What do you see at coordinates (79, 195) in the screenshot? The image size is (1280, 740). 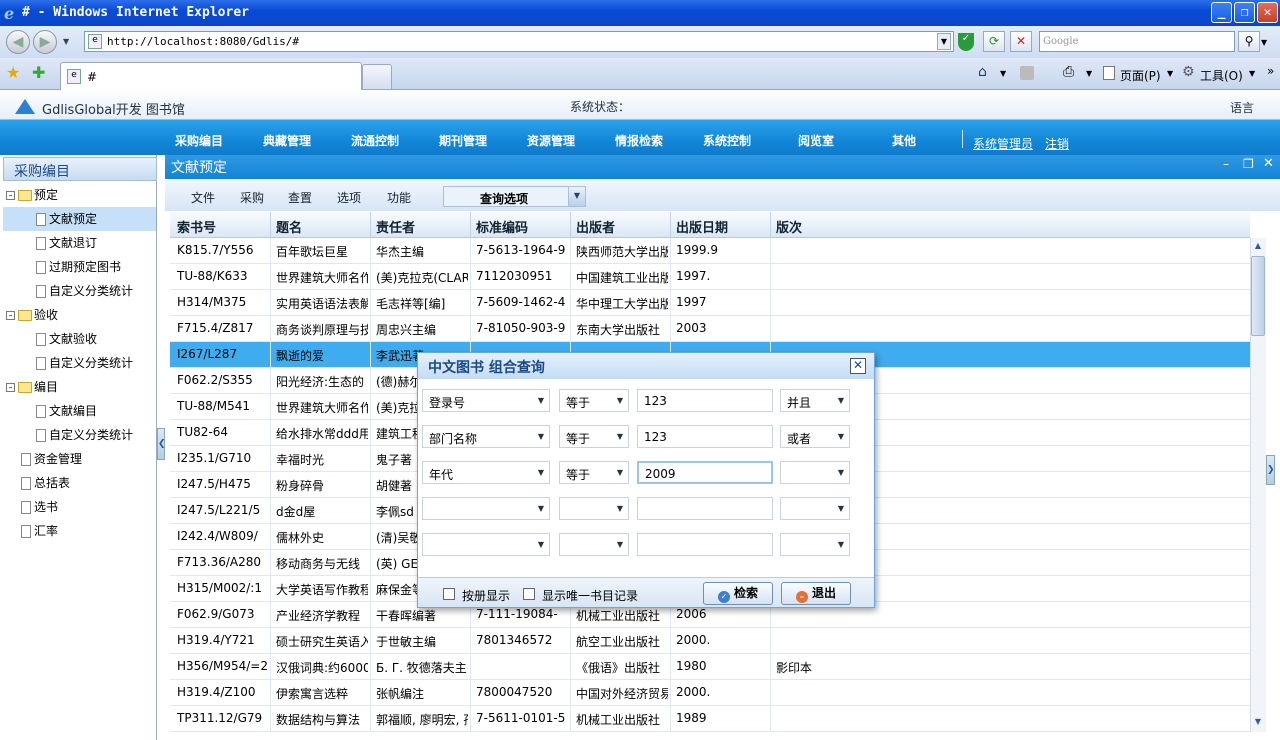 I see `sidebar-item: – 预定` at bounding box center [79, 195].